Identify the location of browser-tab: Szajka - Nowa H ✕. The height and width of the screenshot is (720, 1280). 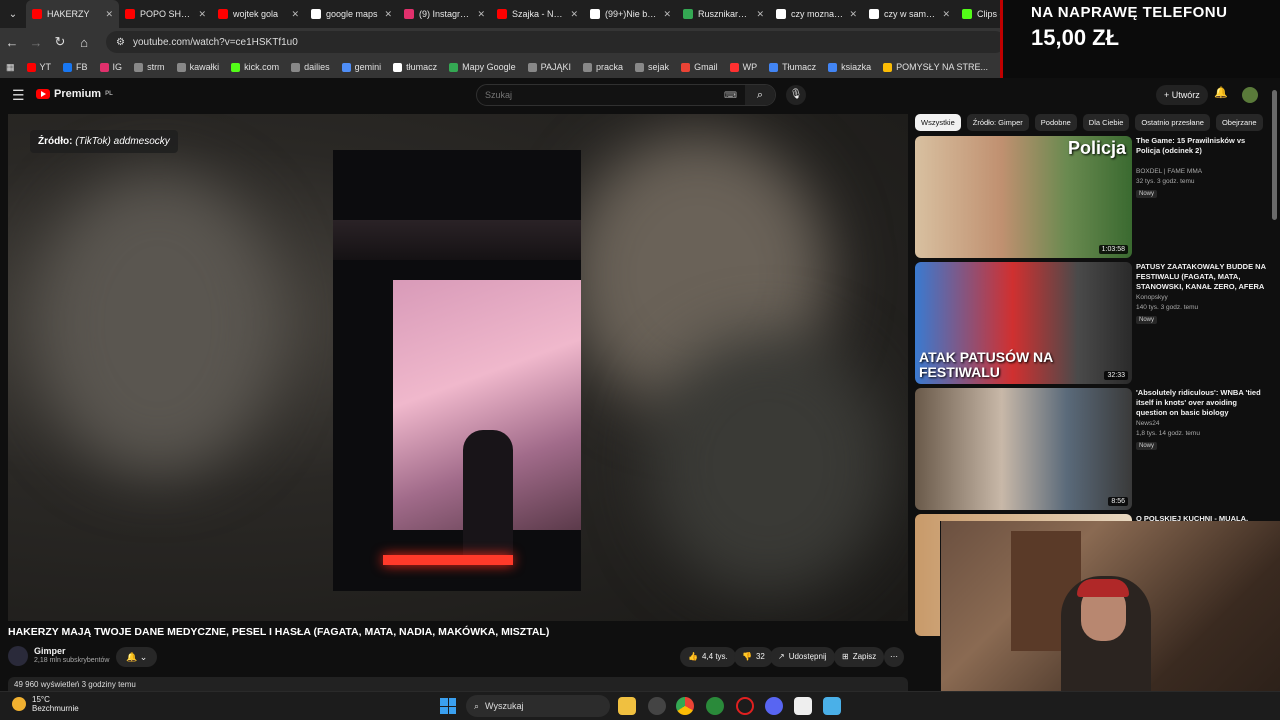
(537, 14).